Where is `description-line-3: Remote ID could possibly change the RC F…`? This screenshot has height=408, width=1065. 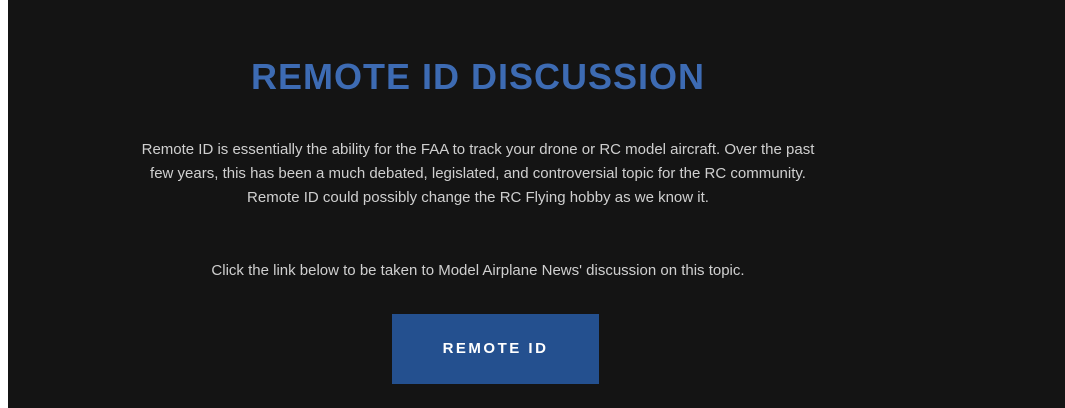
description-line-3: Remote ID could possibly change the RC F… is located at coordinates (478, 197).